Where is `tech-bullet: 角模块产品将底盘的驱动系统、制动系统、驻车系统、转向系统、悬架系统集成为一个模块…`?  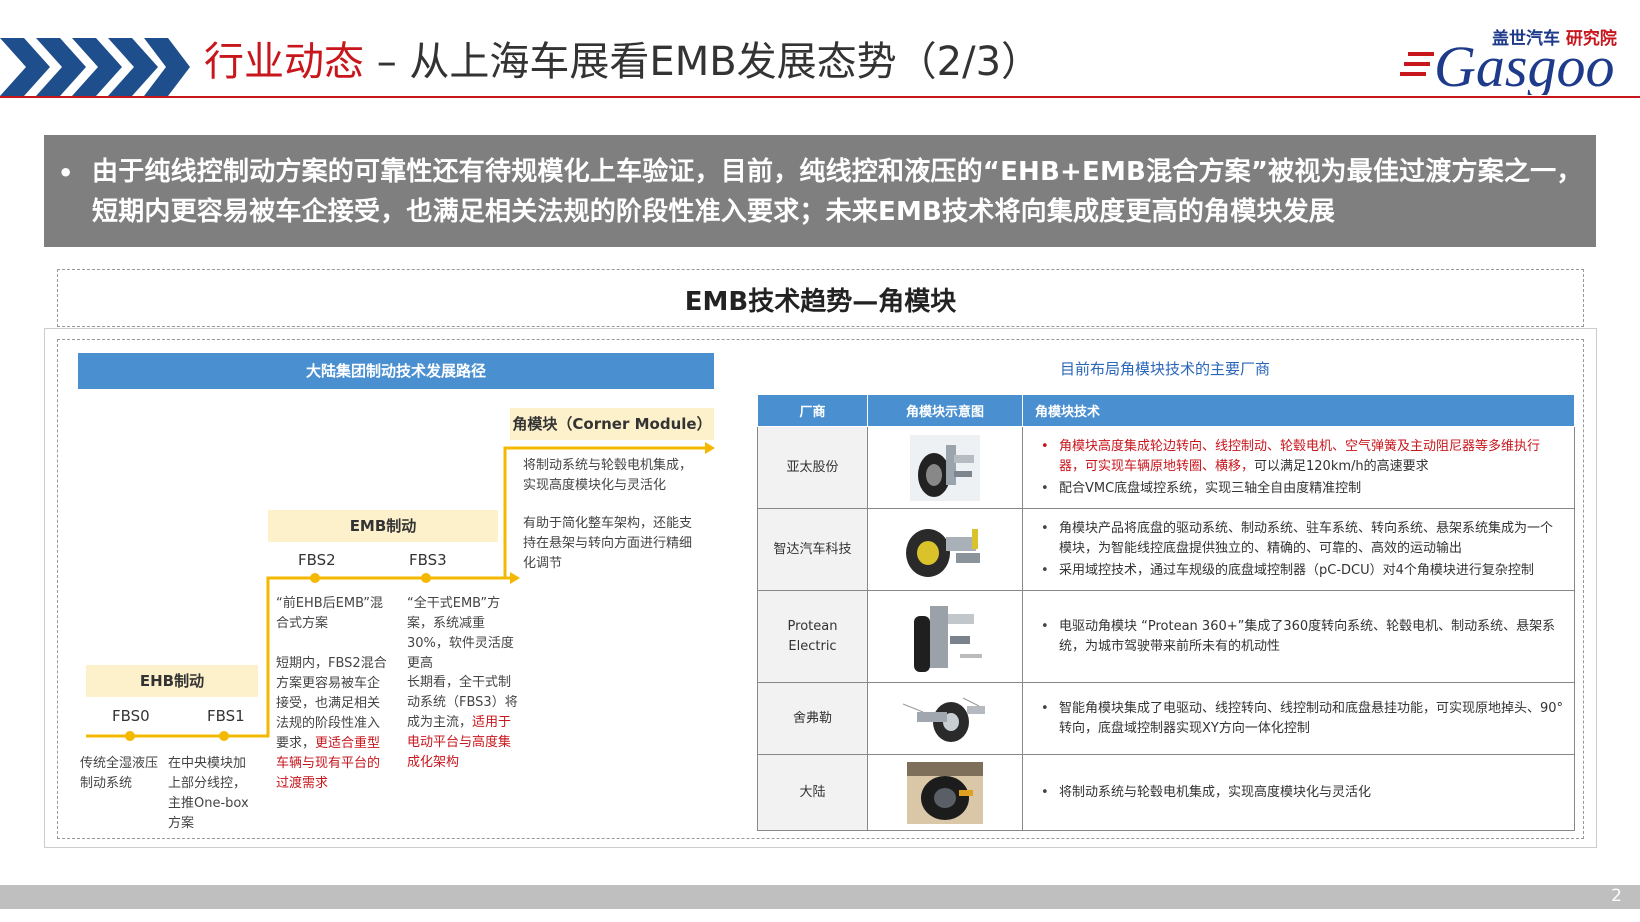
tech-bullet: 角模块产品将底盘的驱动系统、制动系统、驻车系统、转向系统、悬架系统集成为一个模块… is located at coordinates (1300, 539).